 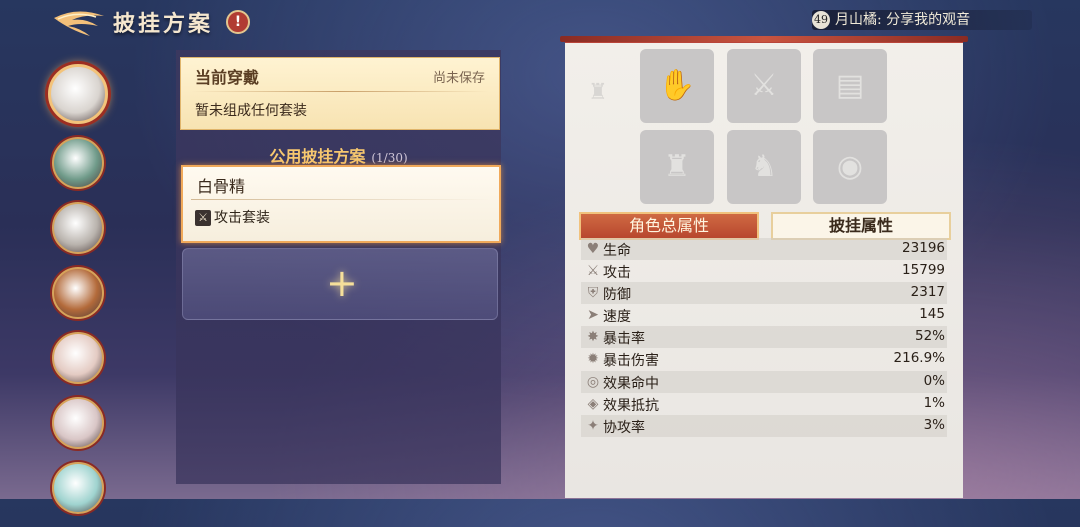 I want to click on stat-value: 2317, so click(x=927, y=292).